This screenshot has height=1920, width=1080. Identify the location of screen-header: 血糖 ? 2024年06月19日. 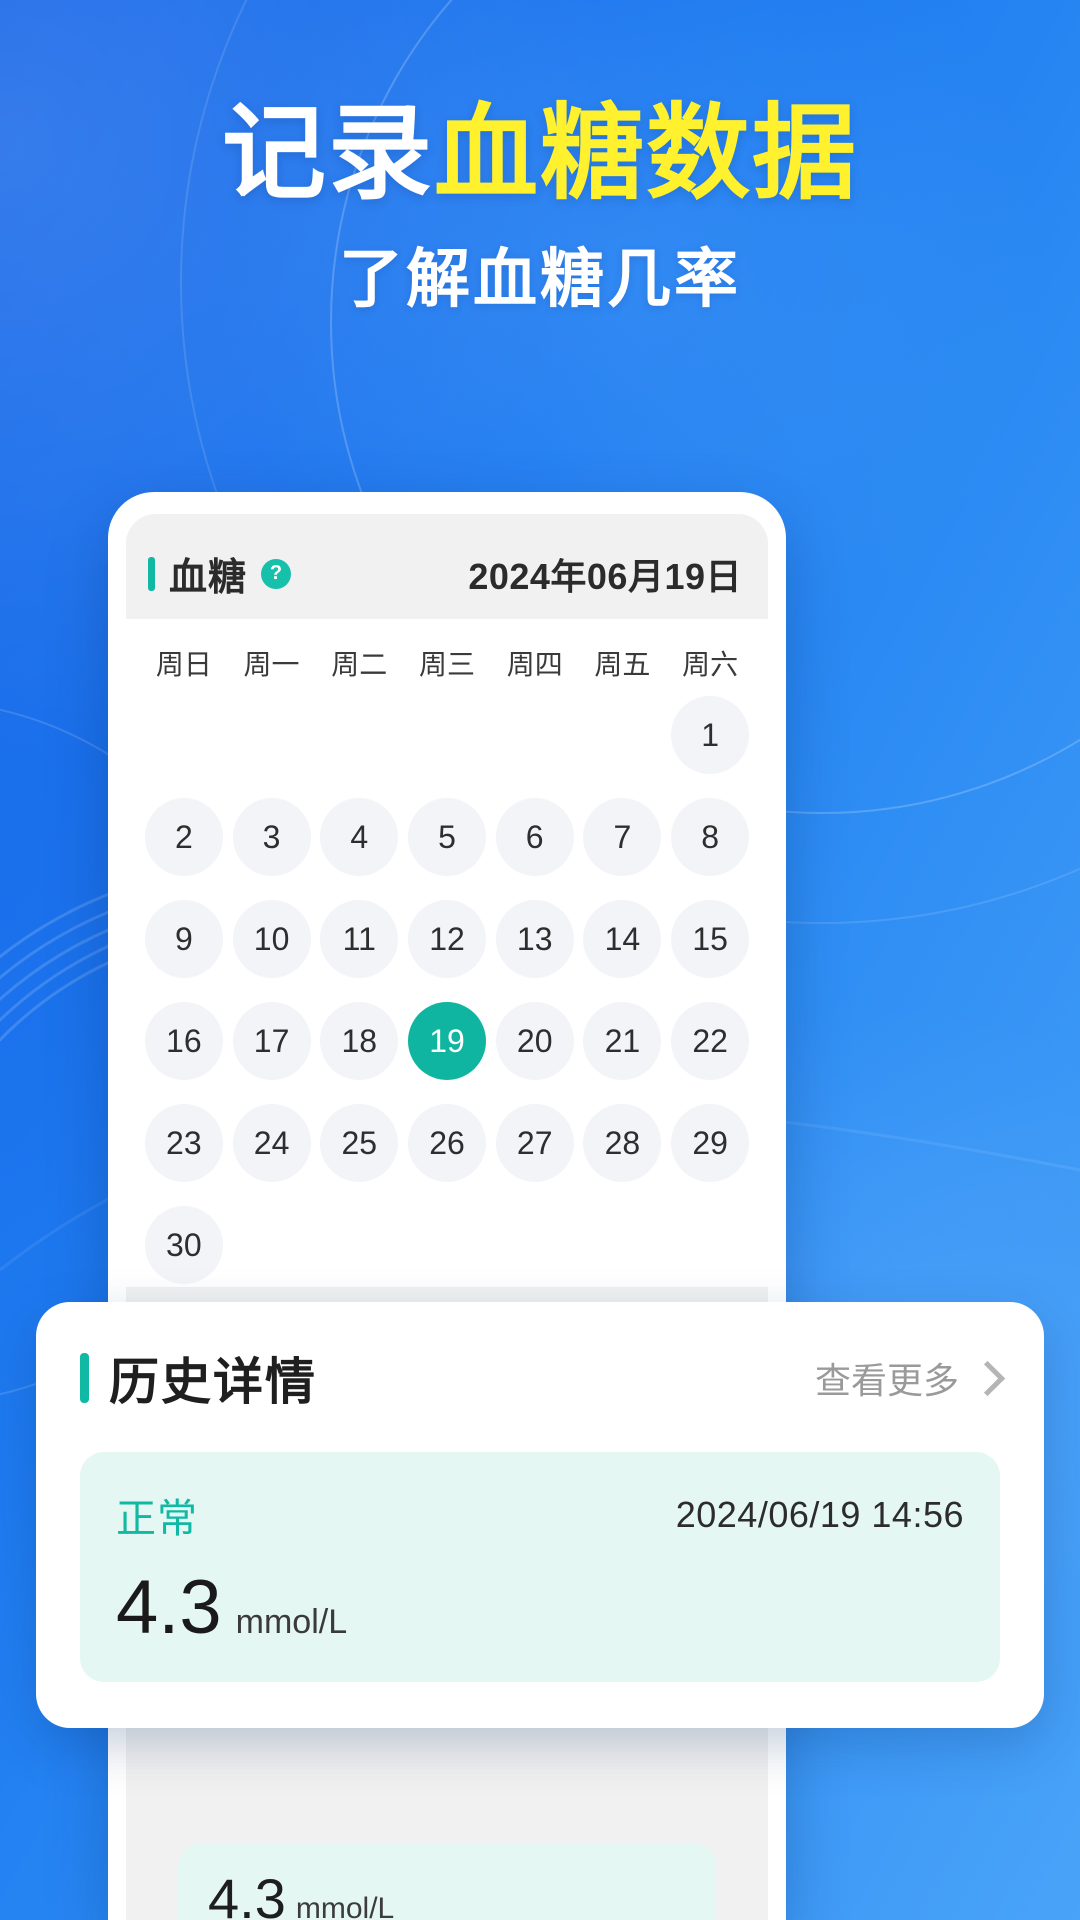
(447, 566).